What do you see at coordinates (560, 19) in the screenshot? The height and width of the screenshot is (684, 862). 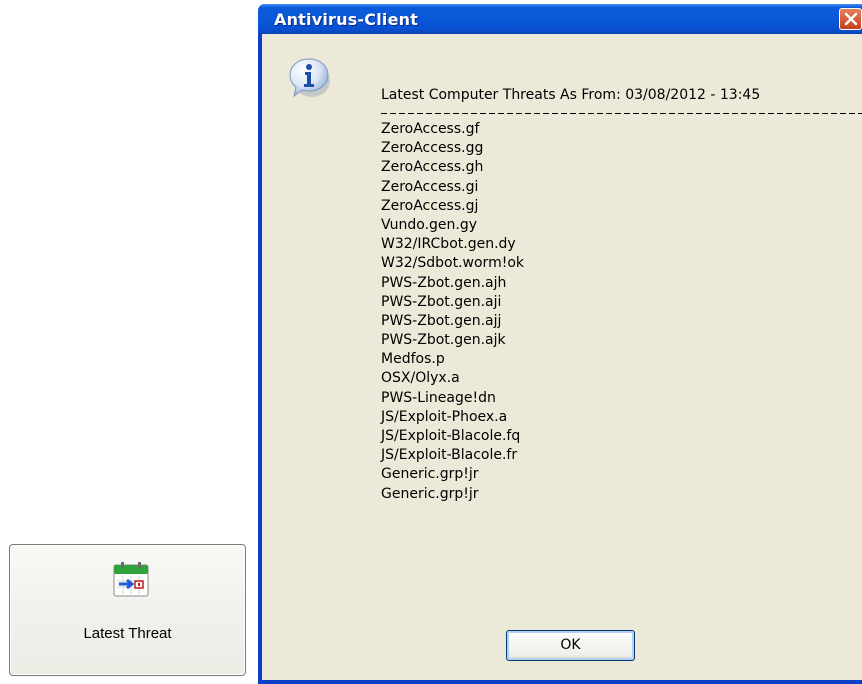 I see `title-bar: Antivirus-Client` at bounding box center [560, 19].